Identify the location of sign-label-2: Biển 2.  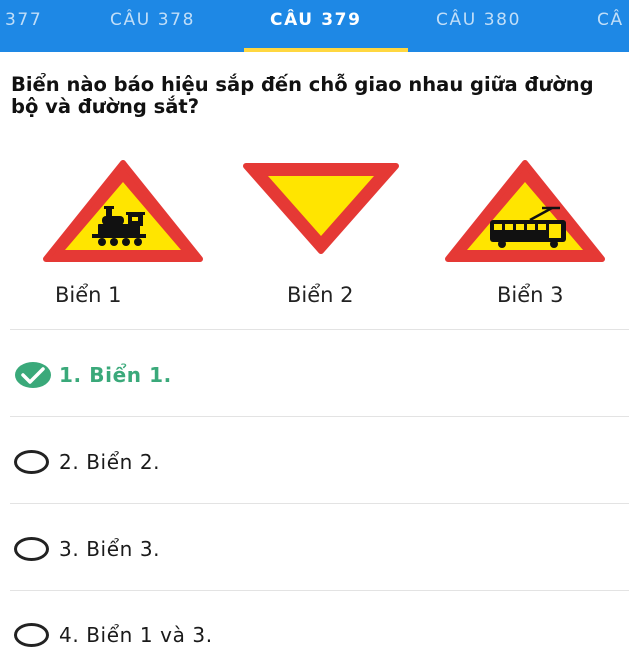
(320, 295).